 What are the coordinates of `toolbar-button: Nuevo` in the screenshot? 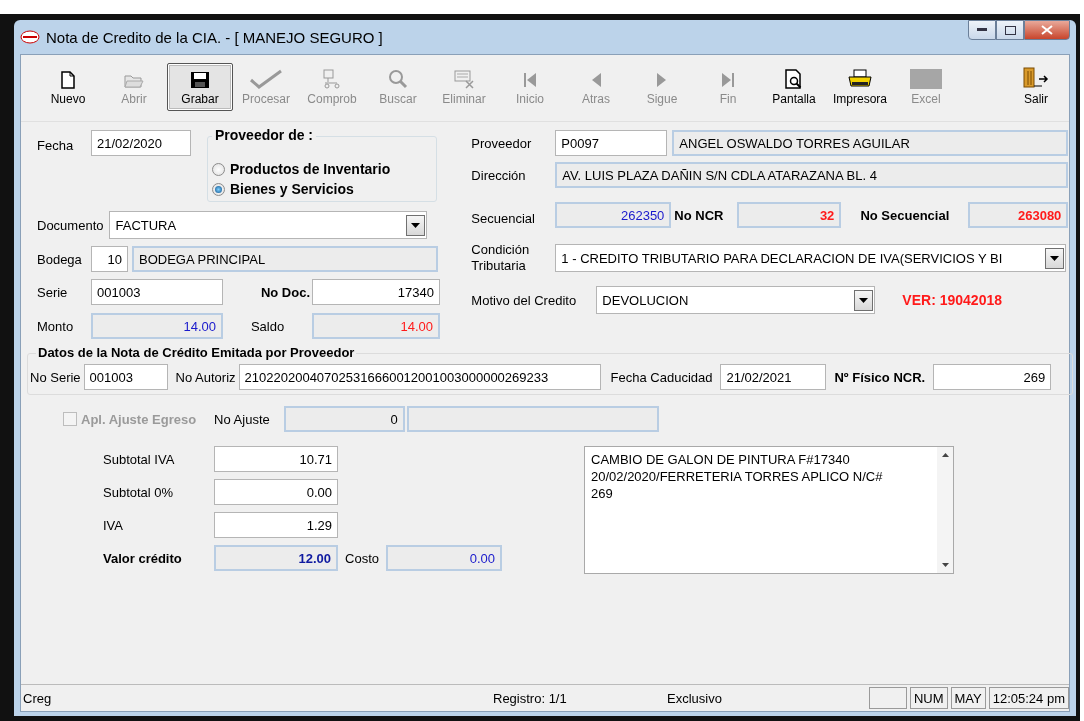 It's located at (68, 87).